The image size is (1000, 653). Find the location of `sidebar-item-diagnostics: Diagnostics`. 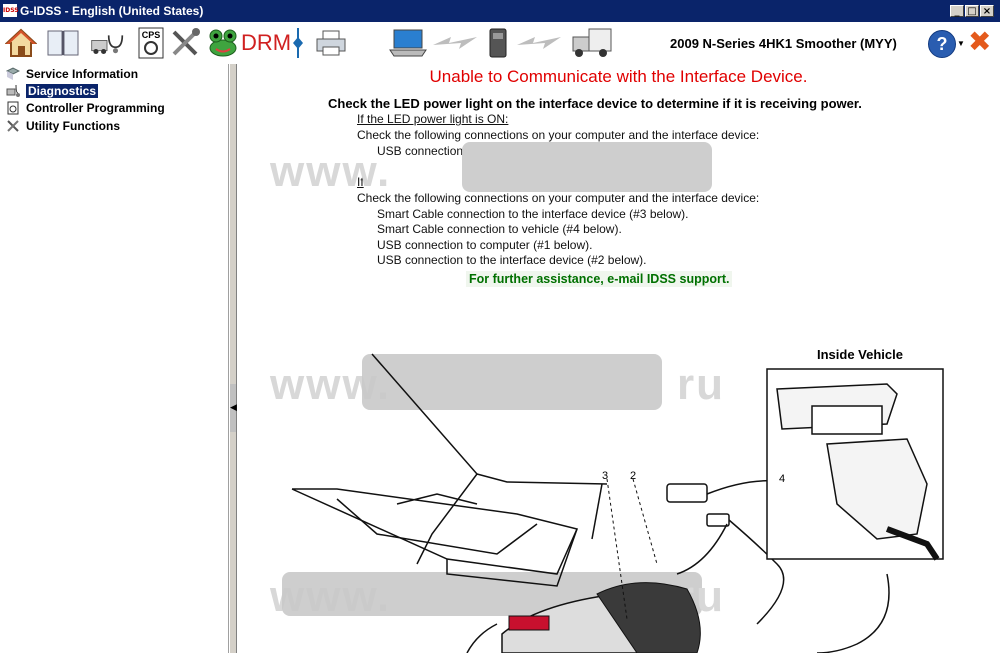

sidebar-item-diagnostics: Diagnostics is located at coordinates (52, 91).